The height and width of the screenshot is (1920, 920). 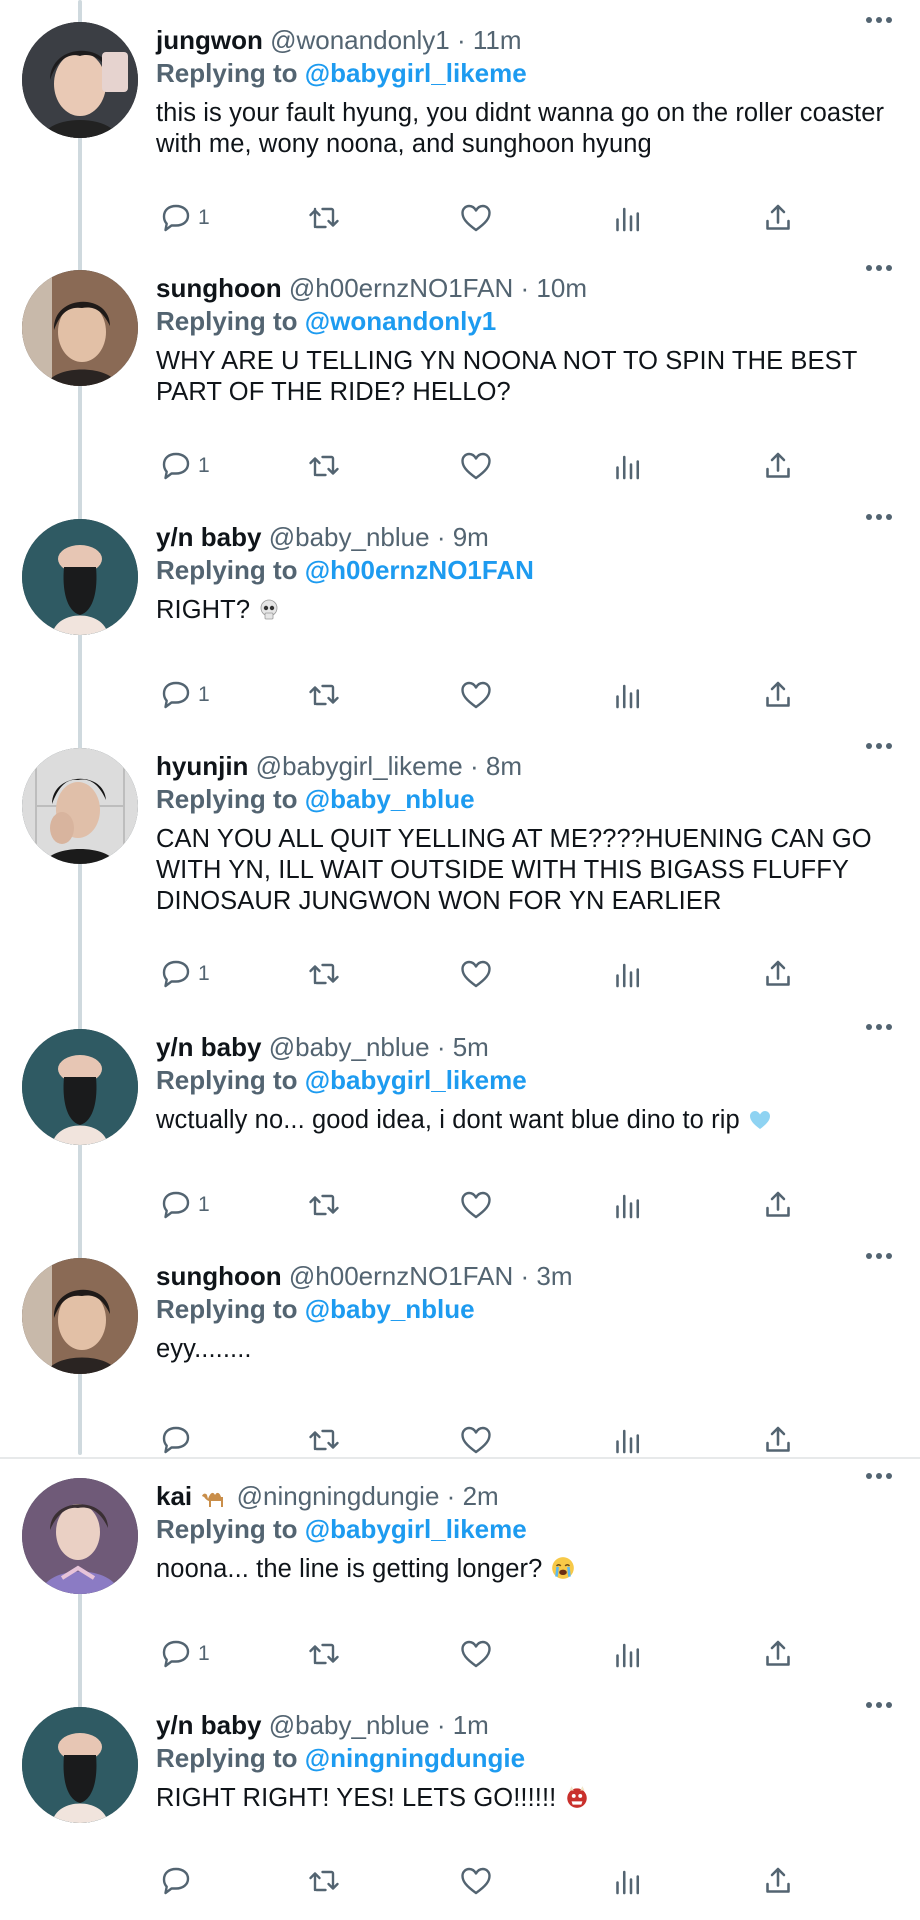 What do you see at coordinates (400, 321) in the screenshot?
I see `reply-to-link: @wonandonly1` at bounding box center [400, 321].